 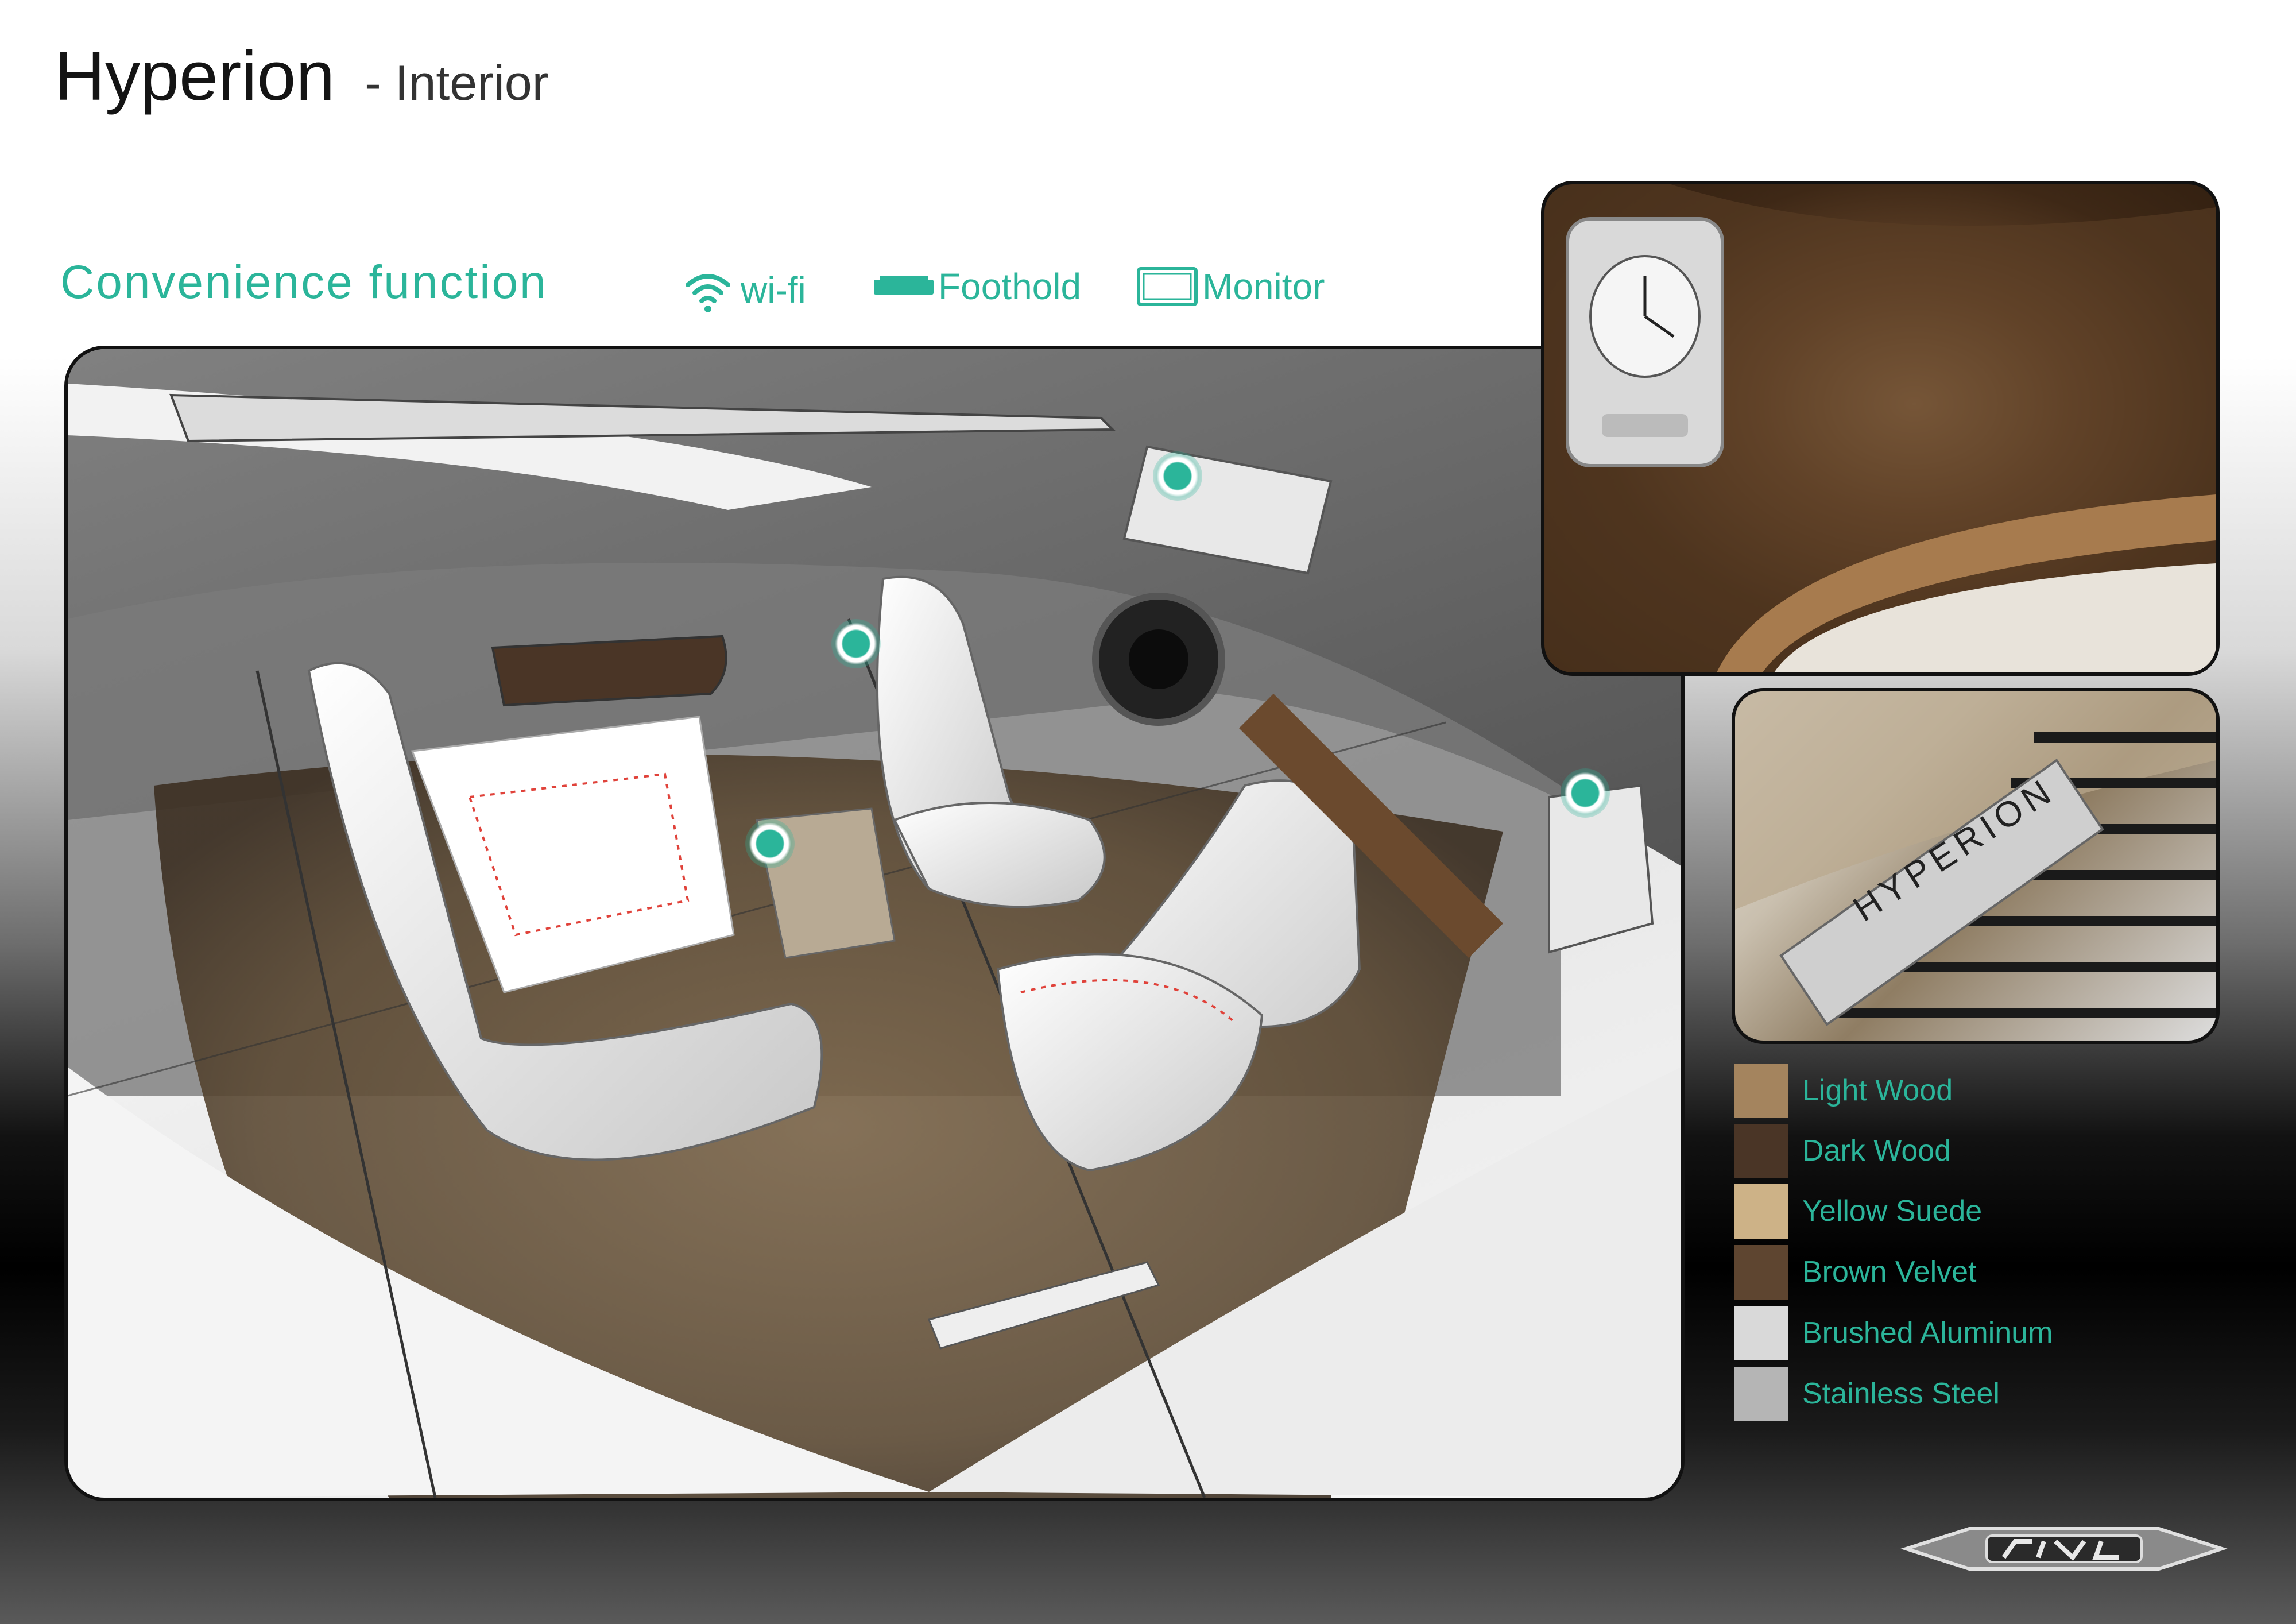 I want to click on sill-plate-photo: HYPERION, so click(x=1976, y=866).